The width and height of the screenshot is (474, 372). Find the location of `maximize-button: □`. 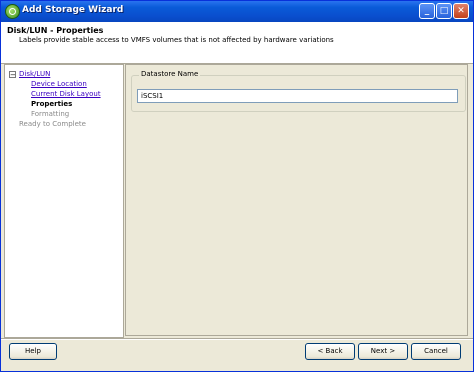

maximize-button: □ is located at coordinates (444, 11).